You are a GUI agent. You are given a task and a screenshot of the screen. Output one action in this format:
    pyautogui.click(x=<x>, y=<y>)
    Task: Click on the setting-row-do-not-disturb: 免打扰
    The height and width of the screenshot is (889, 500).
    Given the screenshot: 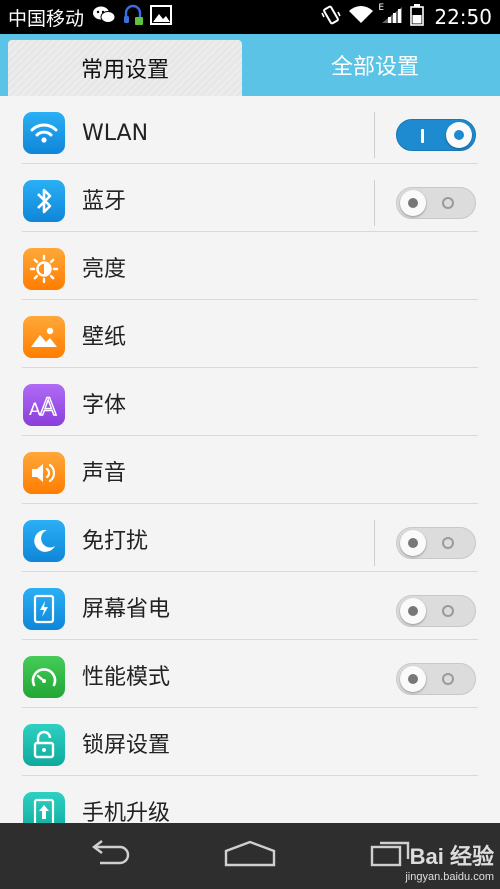 What is the action you would take?
    pyautogui.click(x=250, y=538)
    